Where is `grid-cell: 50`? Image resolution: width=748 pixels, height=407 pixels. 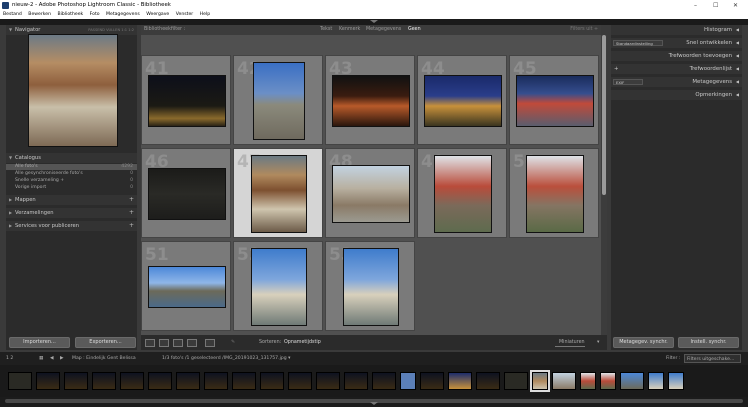 grid-cell: 50 is located at coordinates (554, 193).